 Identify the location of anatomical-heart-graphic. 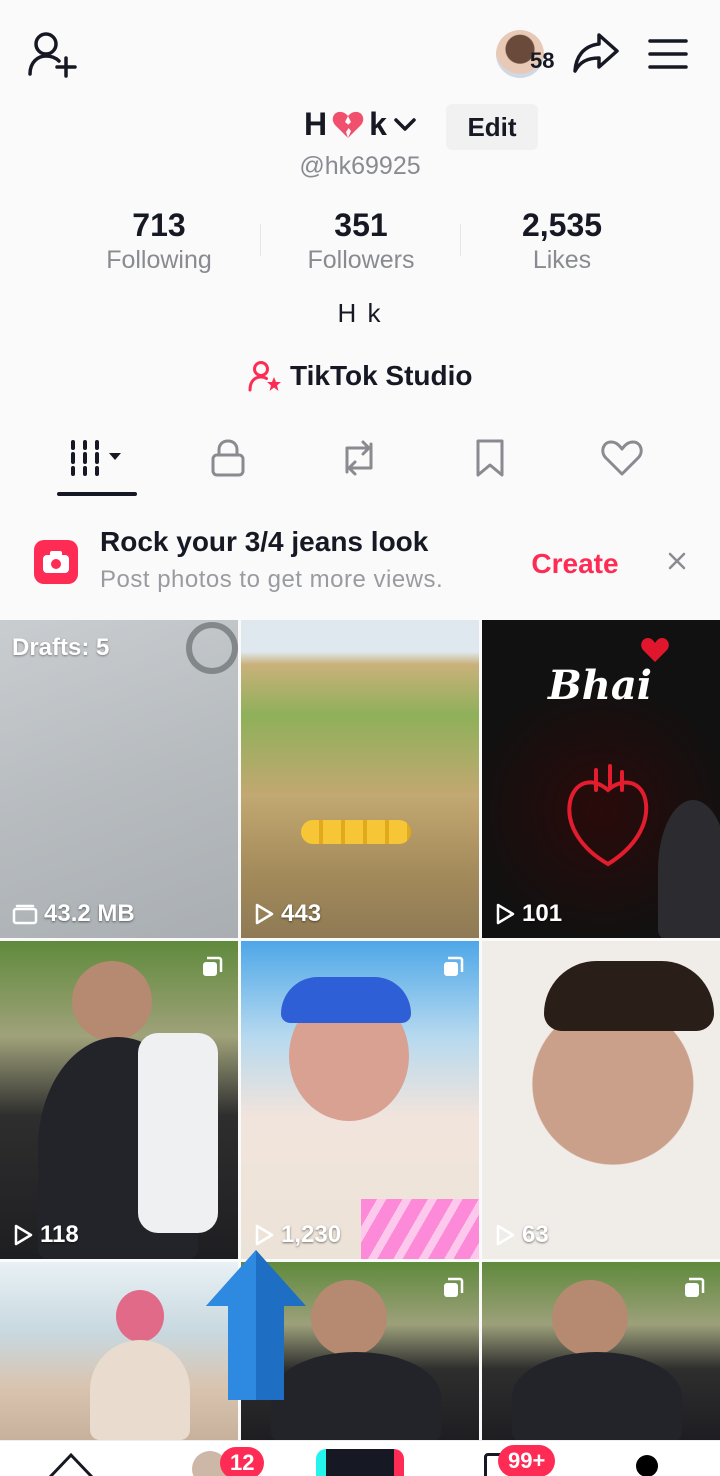
(608, 815).